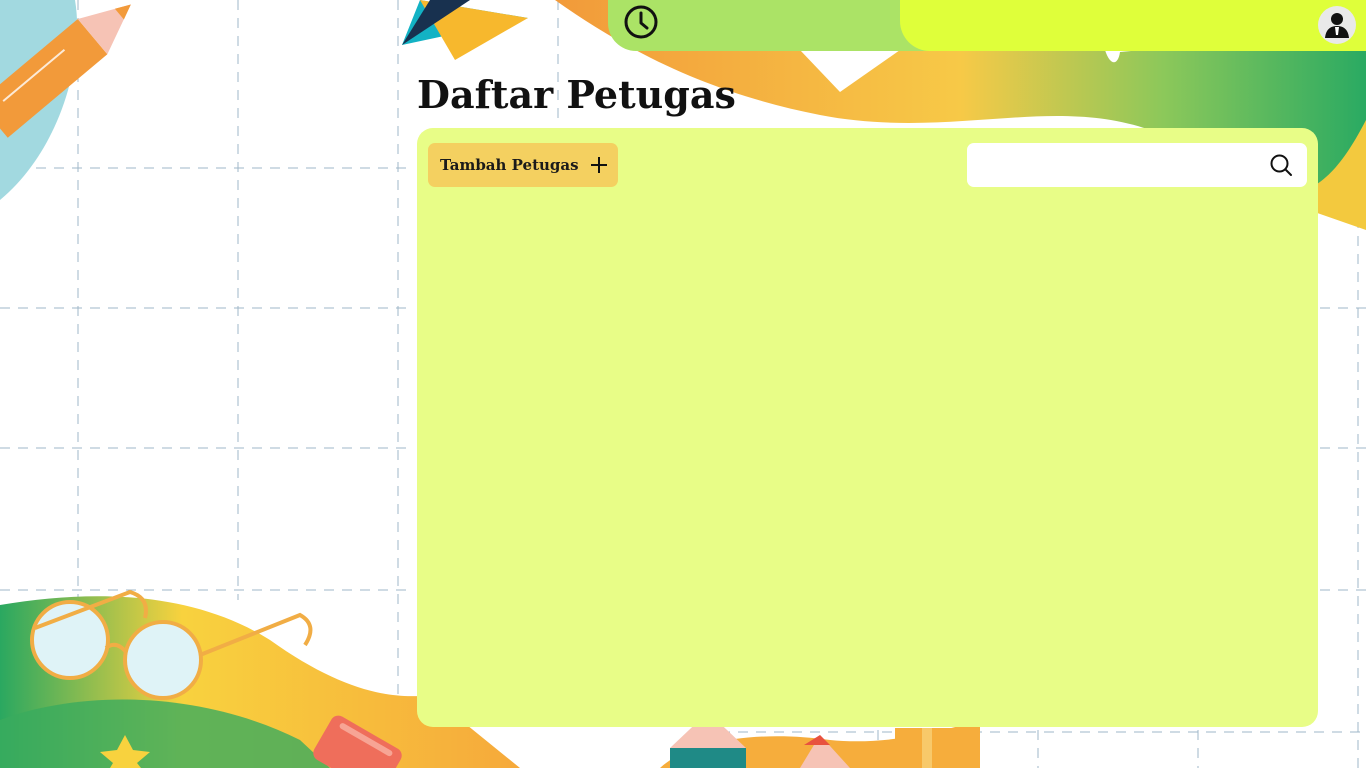  Describe the element at coordinates (509, 165) in the screenshot. I see `add-officer-button-label: Tambah Petugas` at that location.